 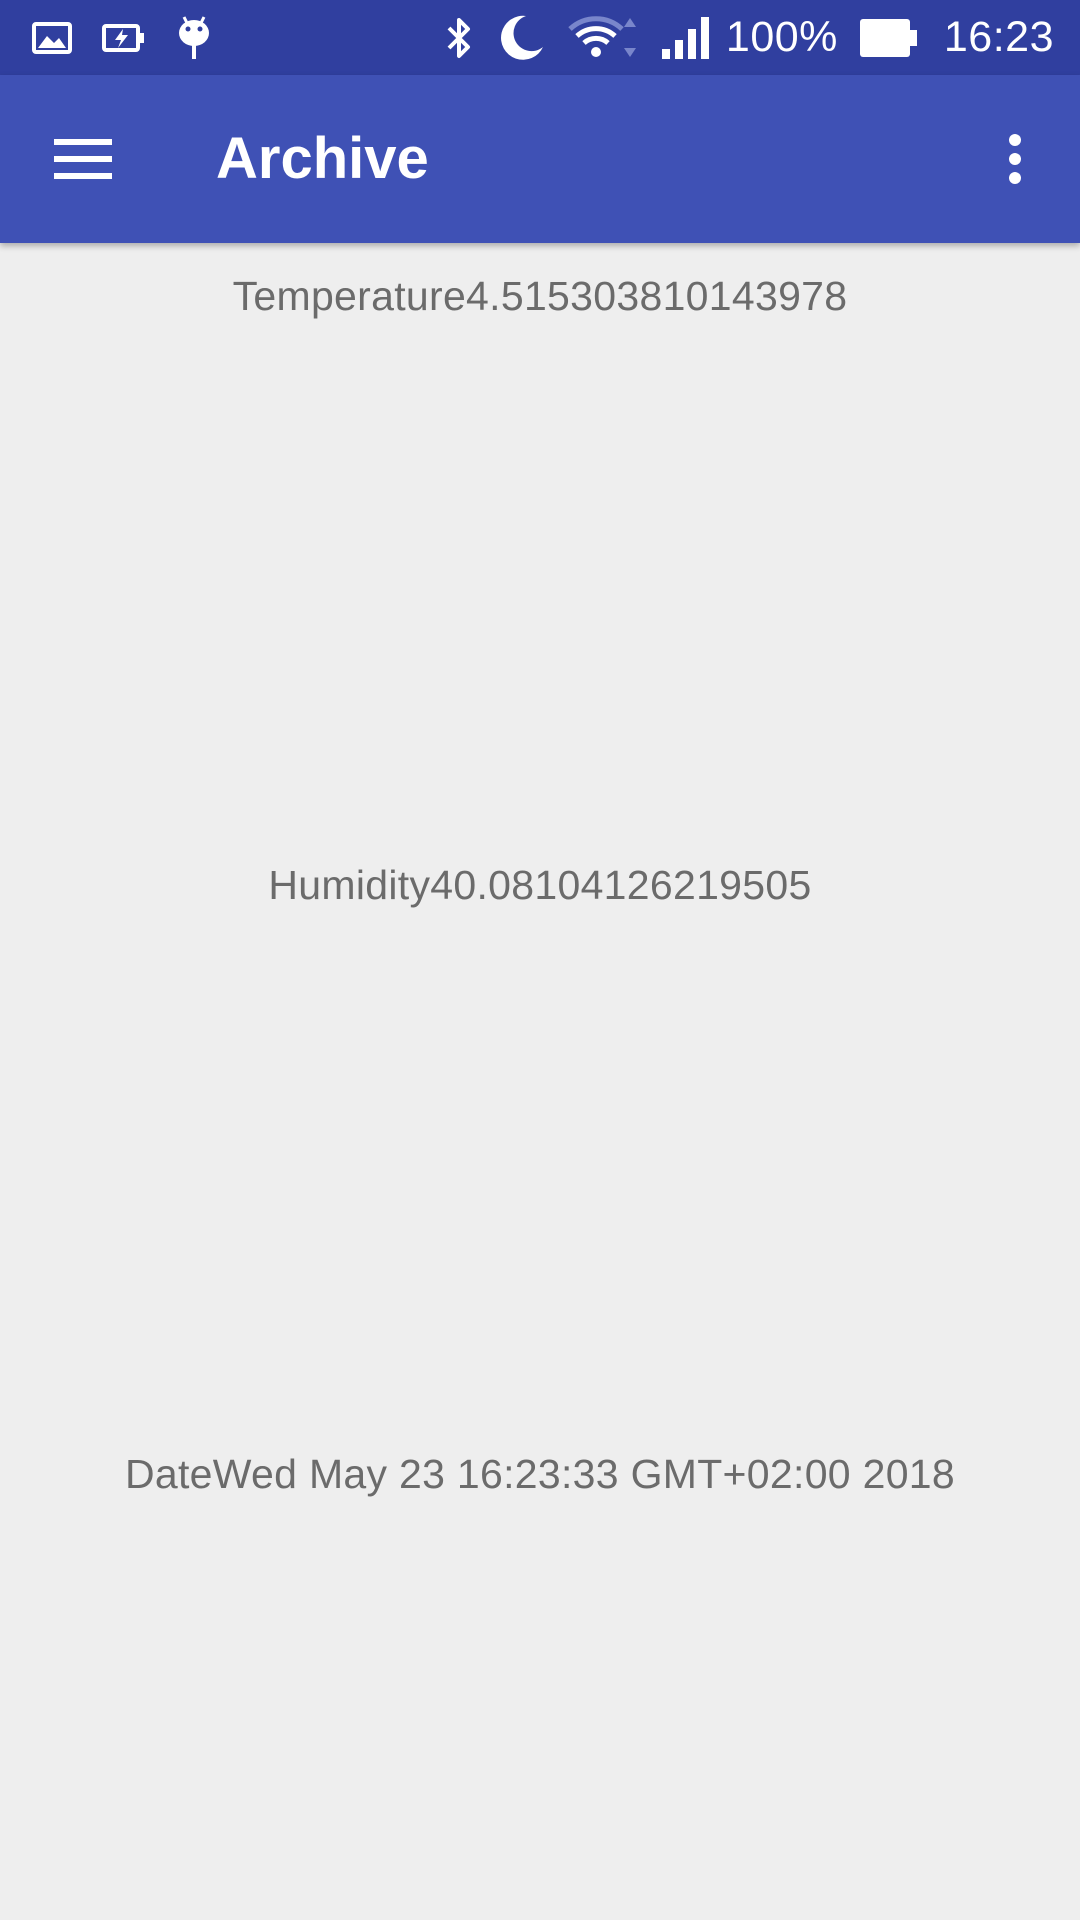 I want to click on status-bar-system: 100% 16:23, so click(x=738, y=37).